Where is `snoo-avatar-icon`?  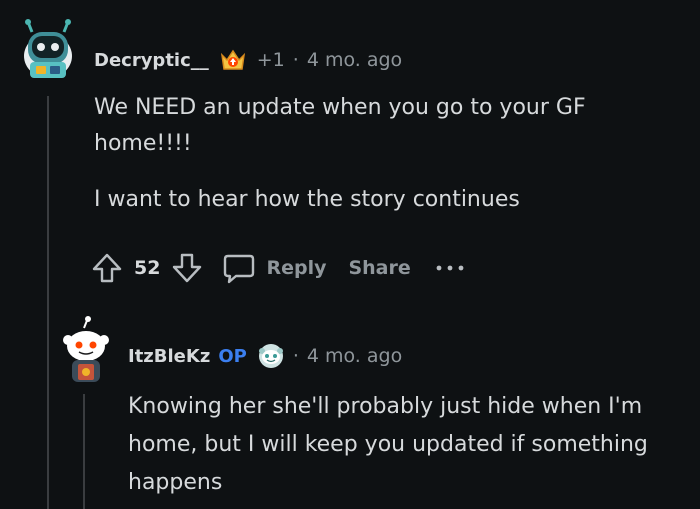 snoo-avatar-icon is located at coordinates (86, 349).